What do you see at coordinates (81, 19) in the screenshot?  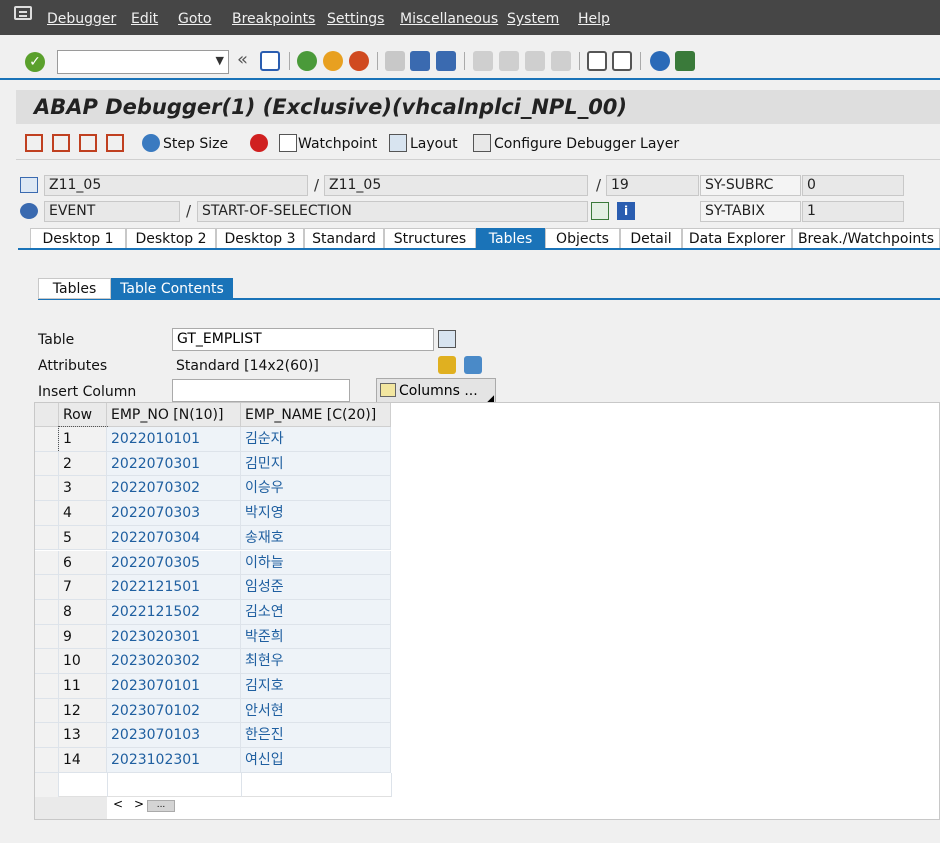 I see `menu-debugger: Debugger` at bounding box center [81, 19].